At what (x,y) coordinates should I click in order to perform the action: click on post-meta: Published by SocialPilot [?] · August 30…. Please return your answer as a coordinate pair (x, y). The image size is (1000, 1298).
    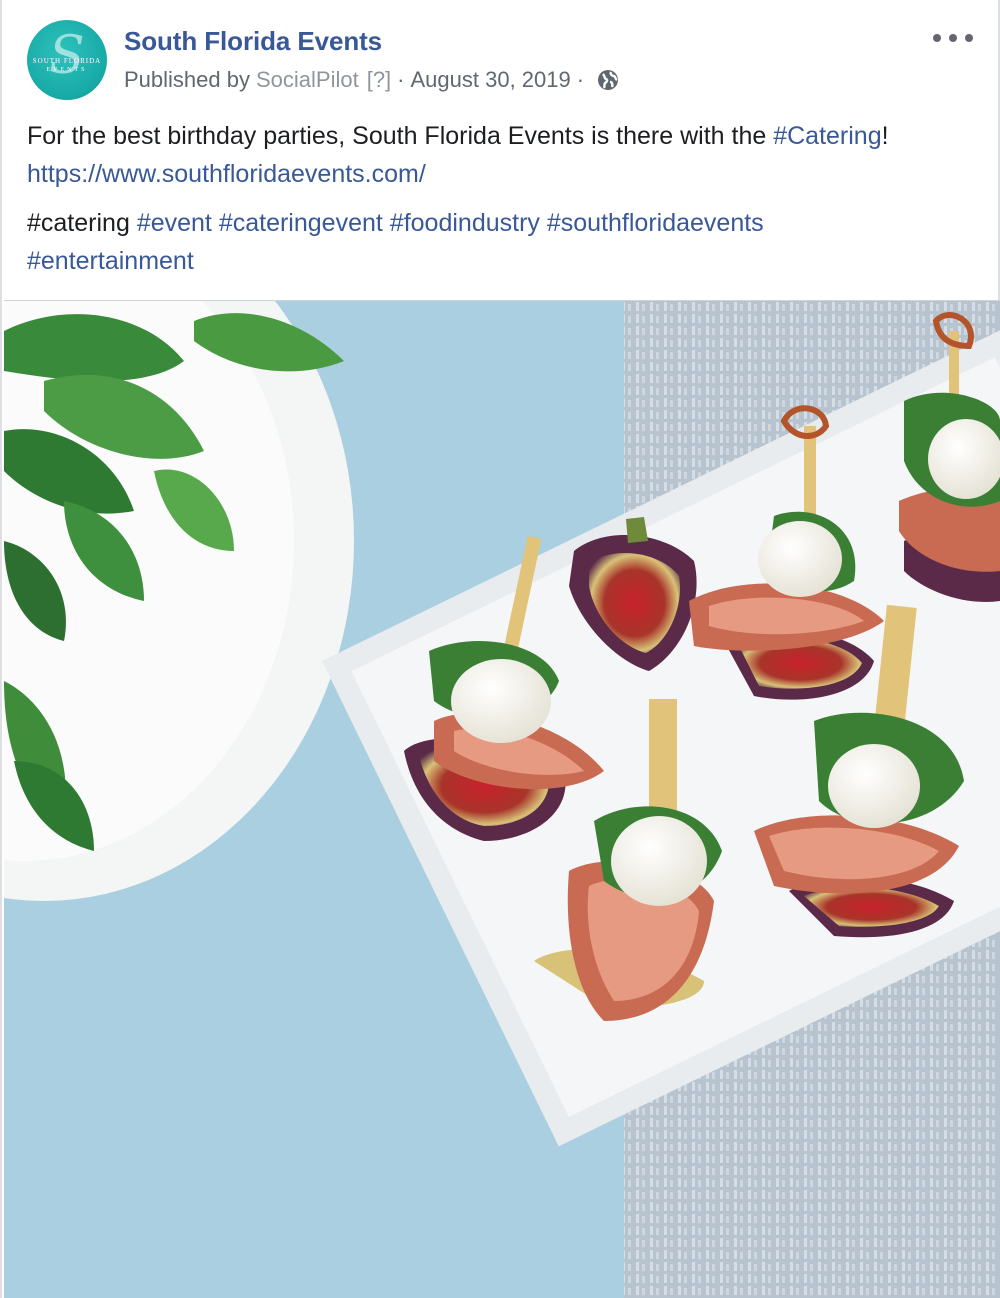
    Looking at the image, I should click on (372, 80).